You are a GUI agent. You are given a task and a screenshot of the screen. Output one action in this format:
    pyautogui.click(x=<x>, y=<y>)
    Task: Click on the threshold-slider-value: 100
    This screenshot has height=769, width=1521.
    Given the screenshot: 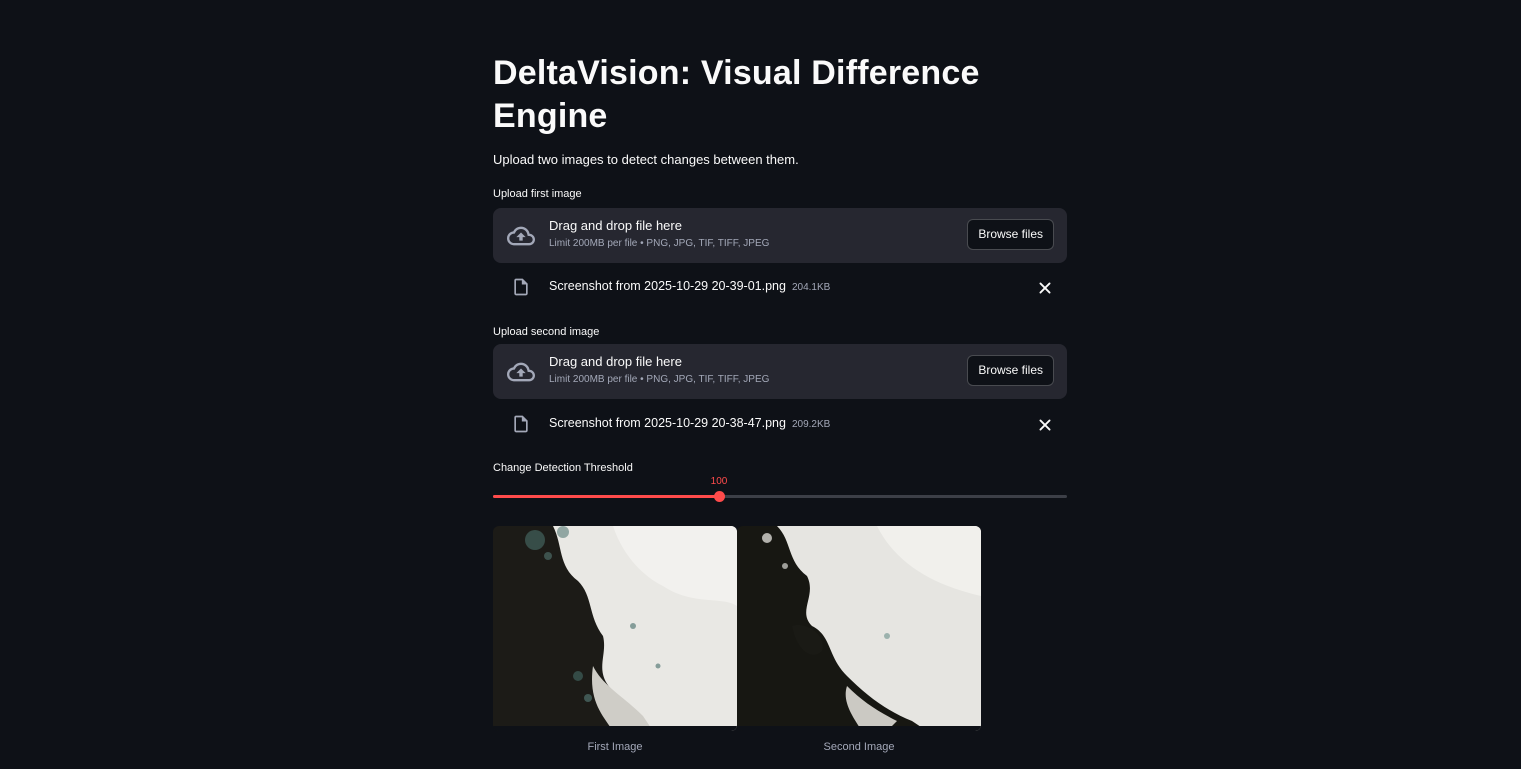 What is the action you would take?
    pyautogui.click(x=719, y=481)
    